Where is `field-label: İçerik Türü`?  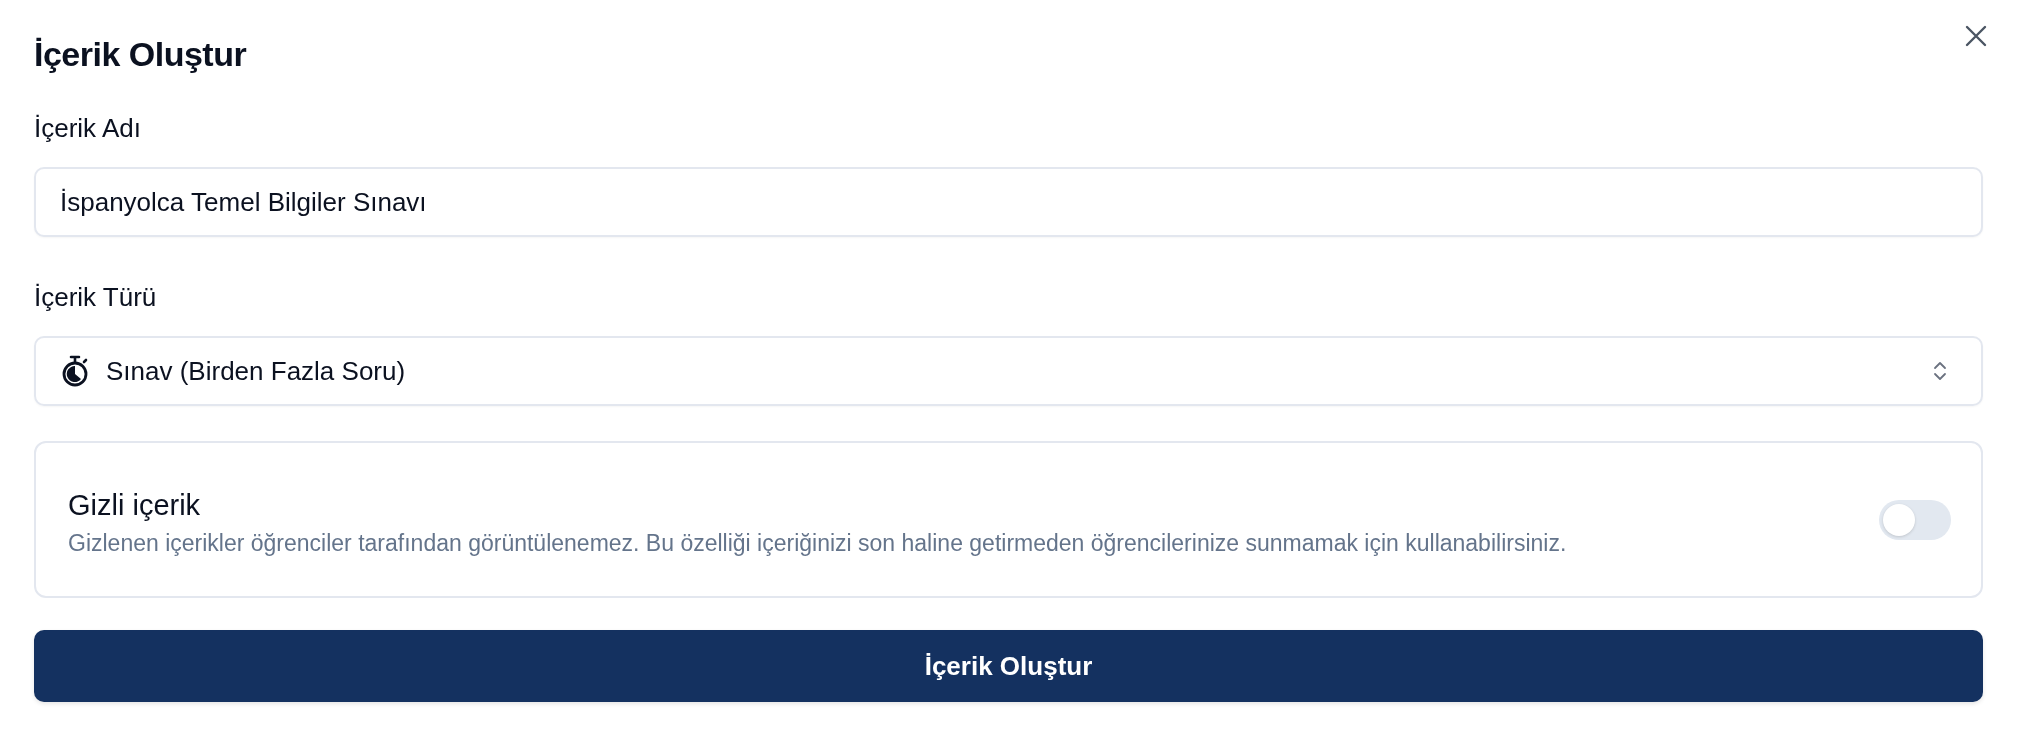 field-label: İçerik Türü is located at coordinates (95, 297).